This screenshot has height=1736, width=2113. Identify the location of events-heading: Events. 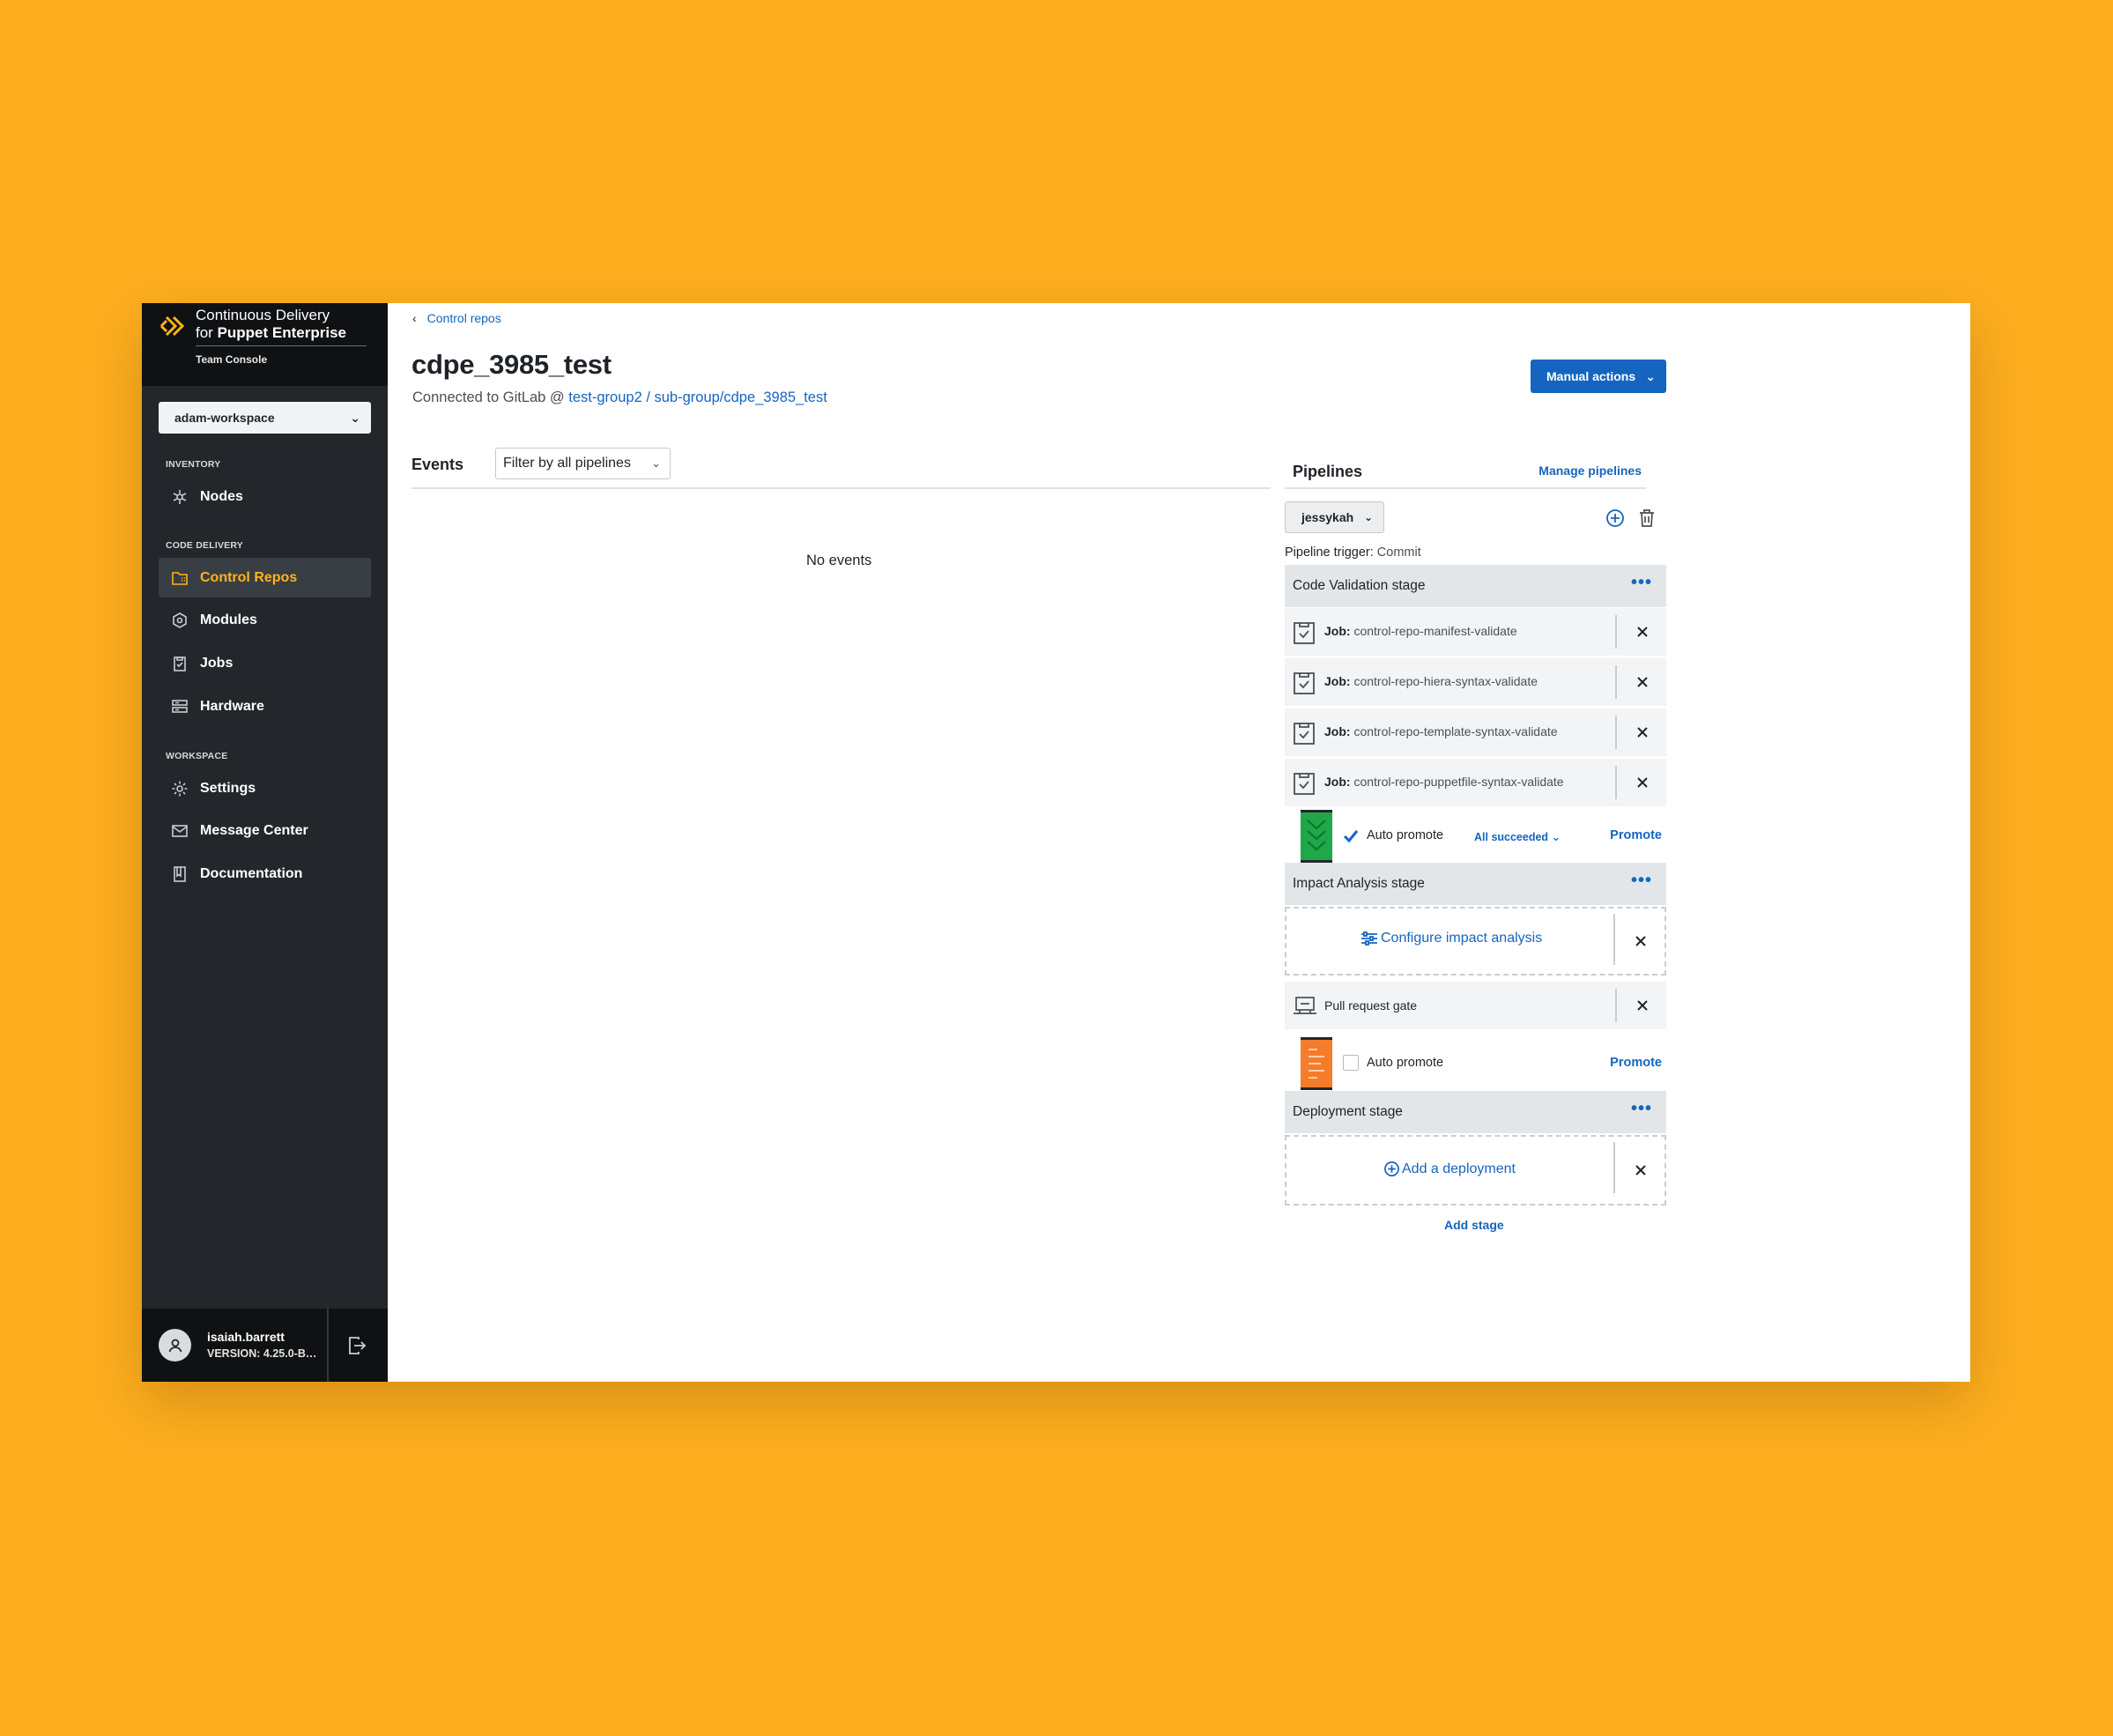
(438, 464).